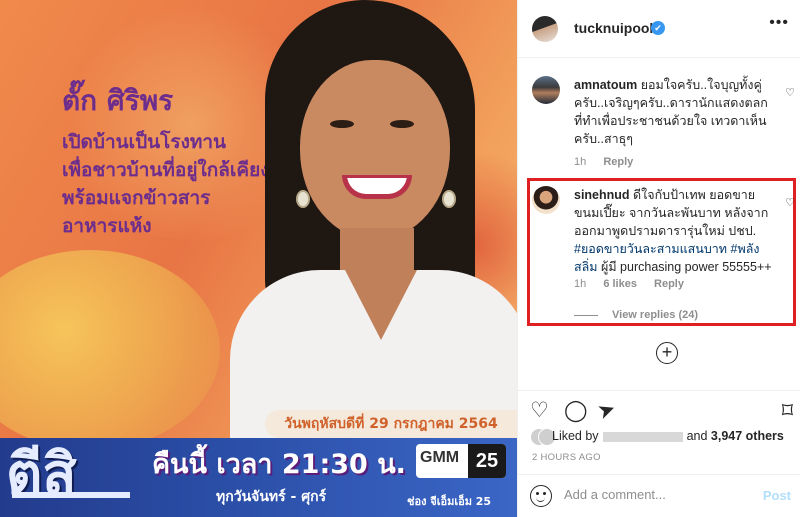  I want to click on show-days: ทุกวันจันทร์ - ศุกร์, so click(271, 497).